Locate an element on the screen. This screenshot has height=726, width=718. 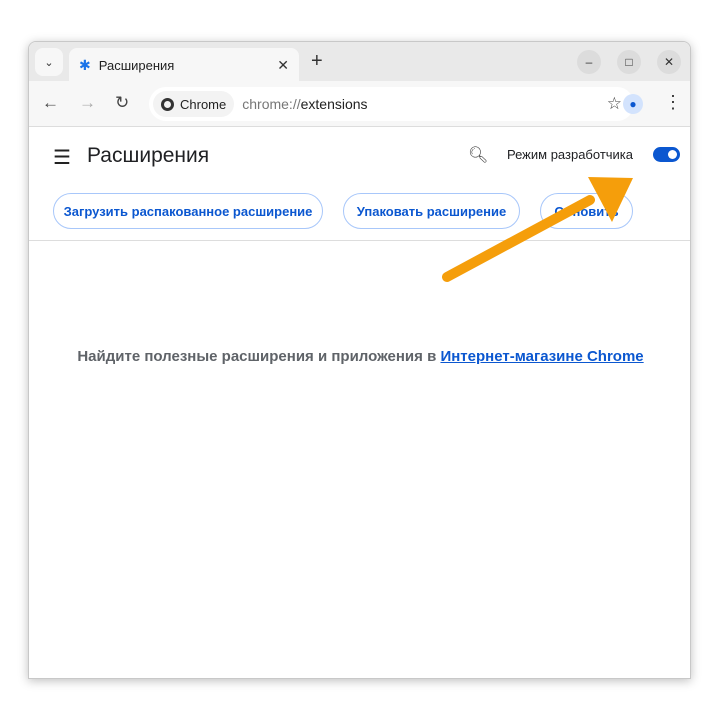
annotation-arrow is located at coordinates (537, 229).